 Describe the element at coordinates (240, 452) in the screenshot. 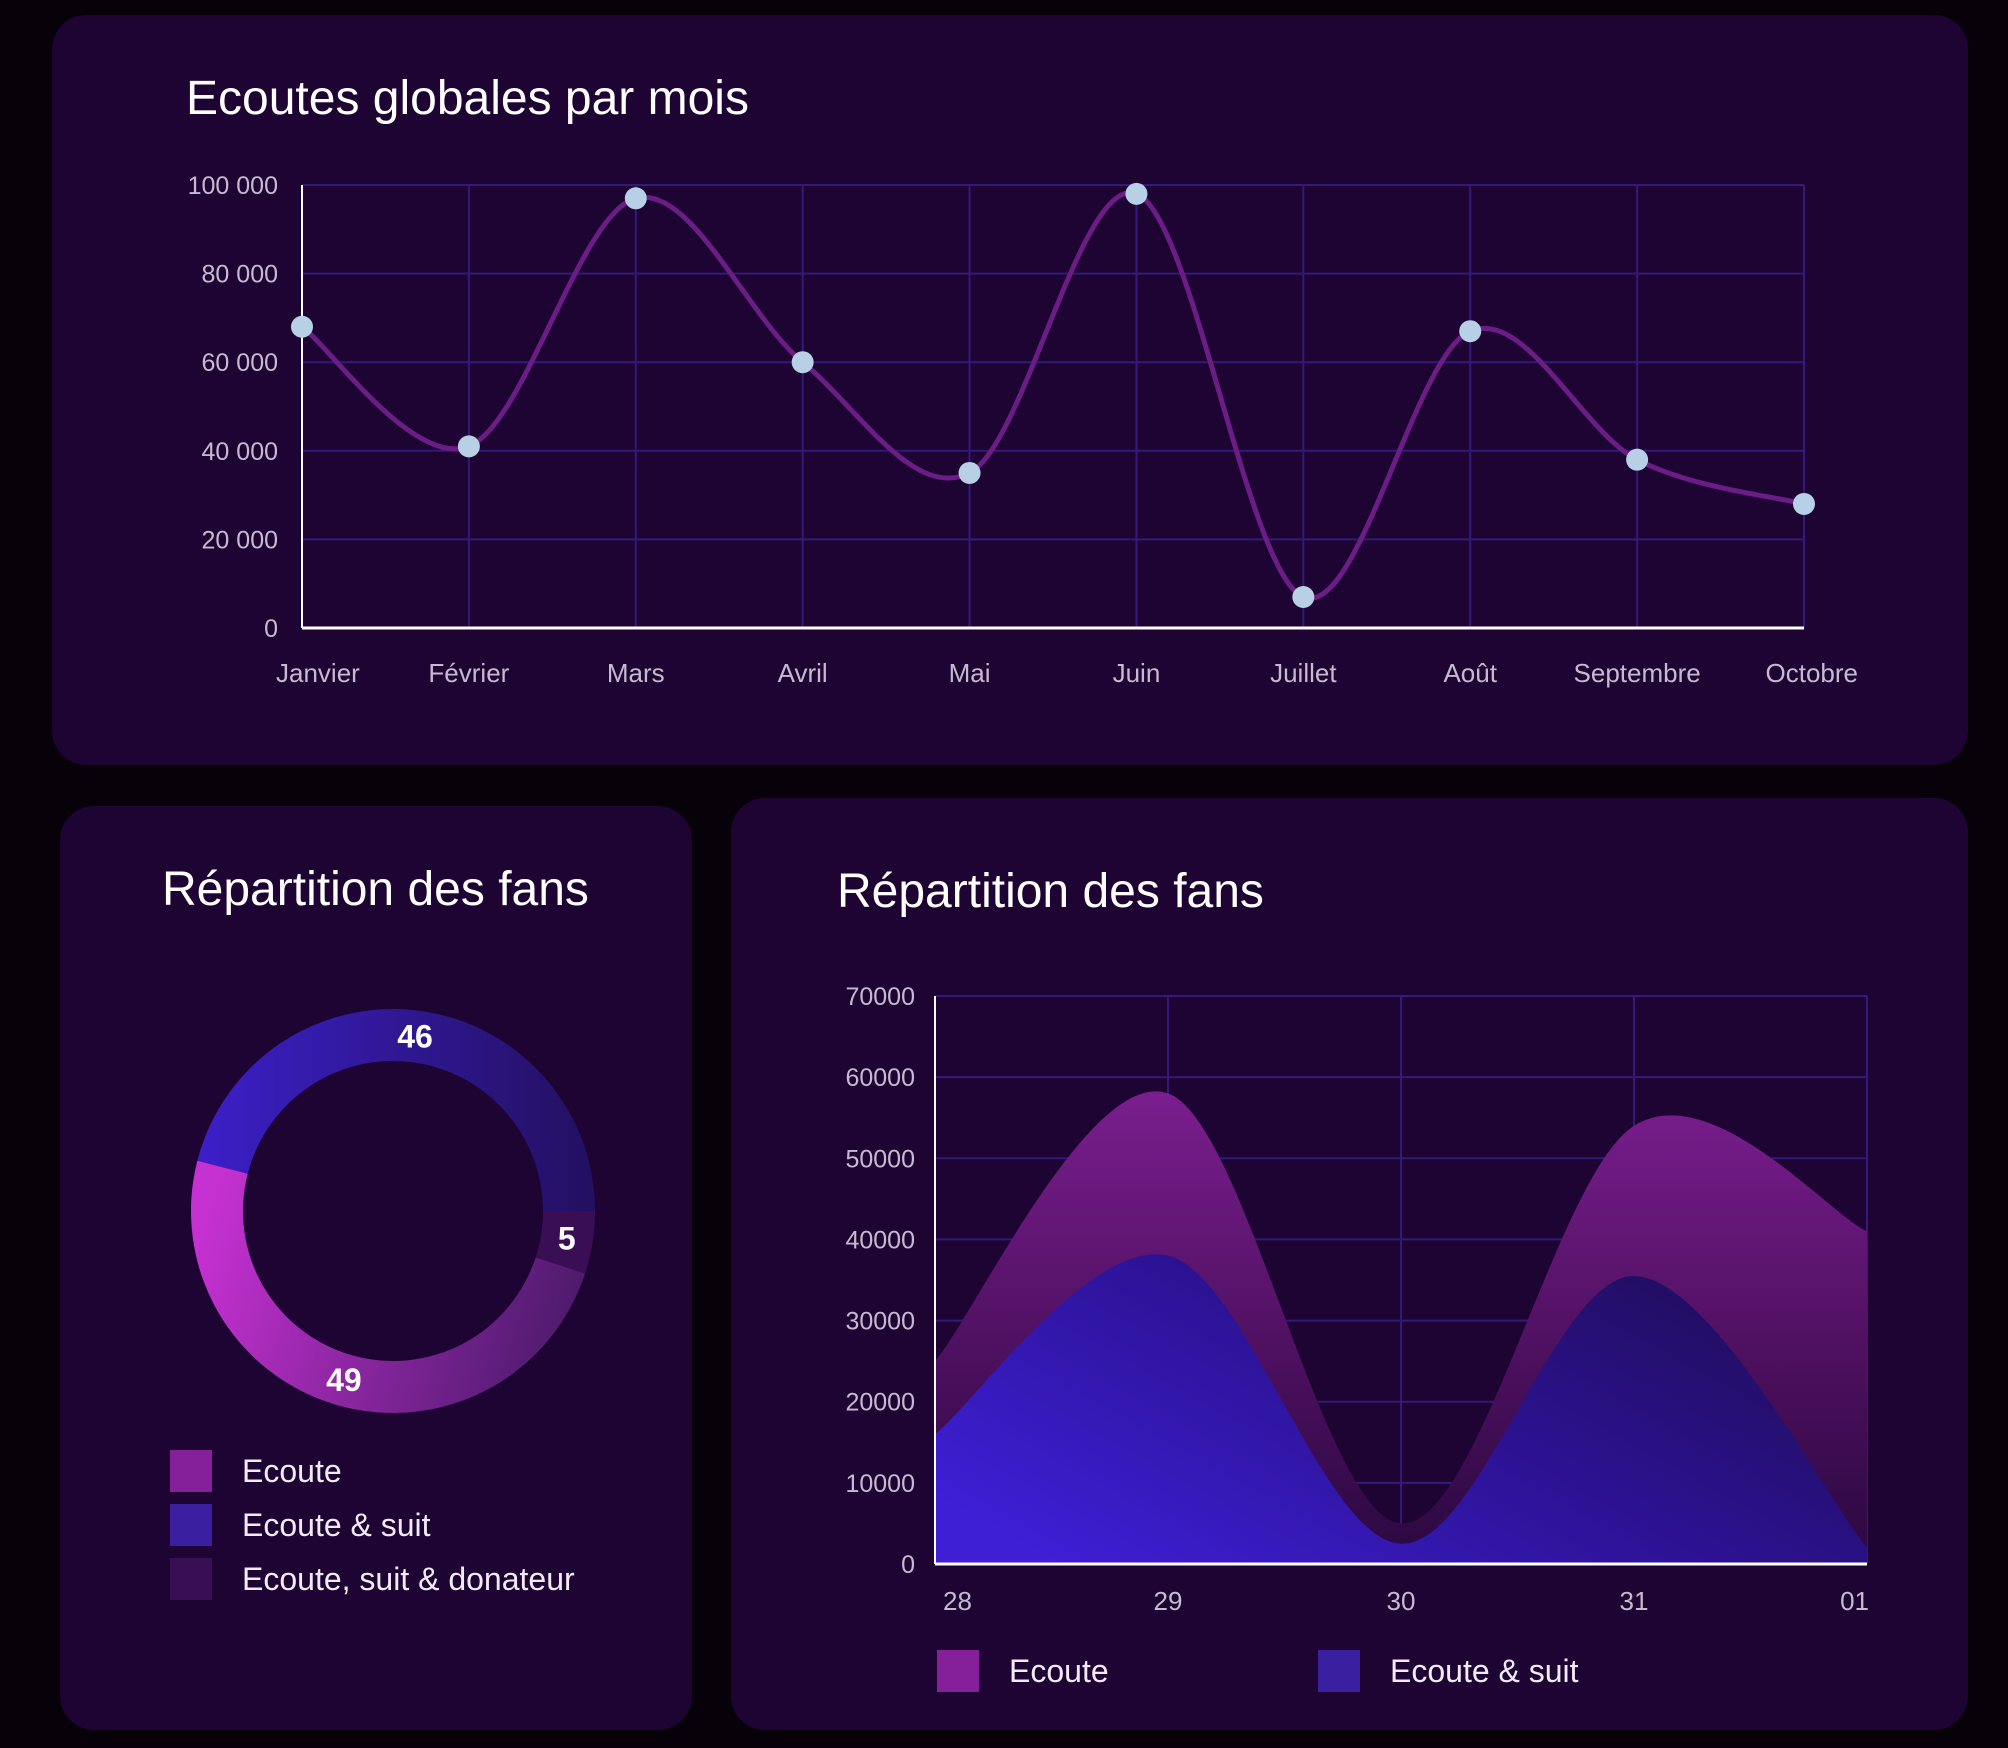

I see `y-tick-label: 40 000` at that location.